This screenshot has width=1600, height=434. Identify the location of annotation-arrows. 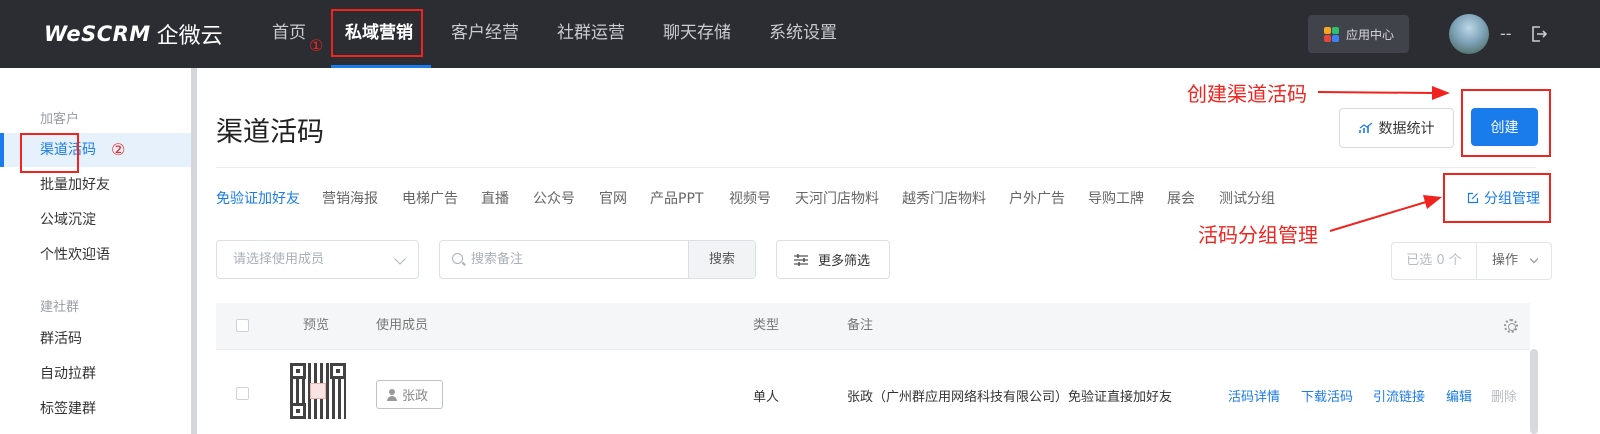
(1383, 159).